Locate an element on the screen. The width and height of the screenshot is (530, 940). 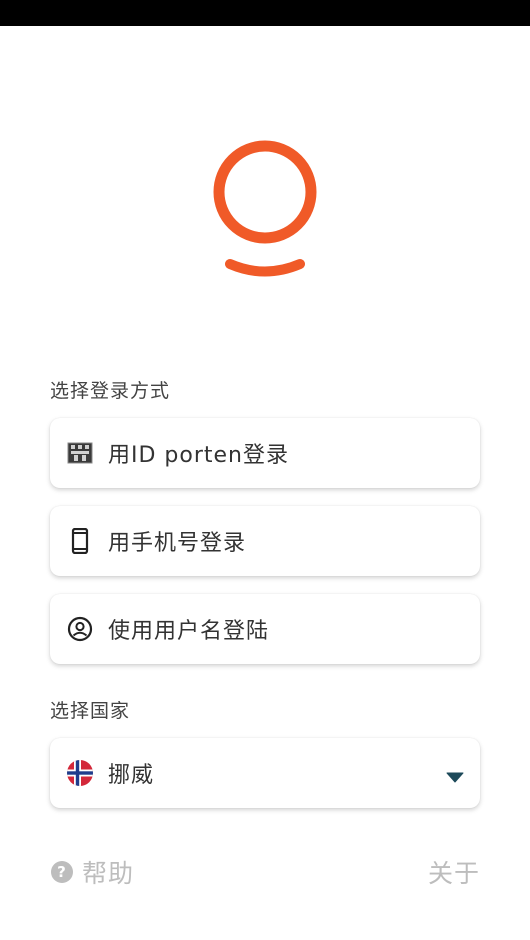
brand-logo-icon is located at coordinates (265, 208).